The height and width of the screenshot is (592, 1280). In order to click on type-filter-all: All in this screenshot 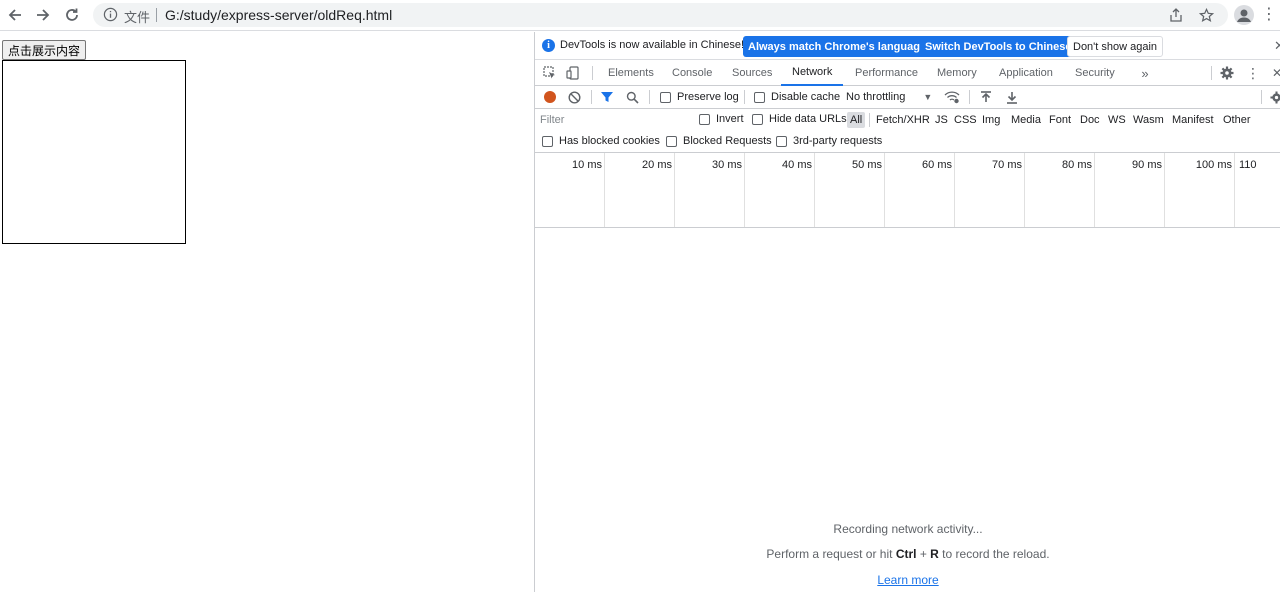, I will do `click(856, 120)`.